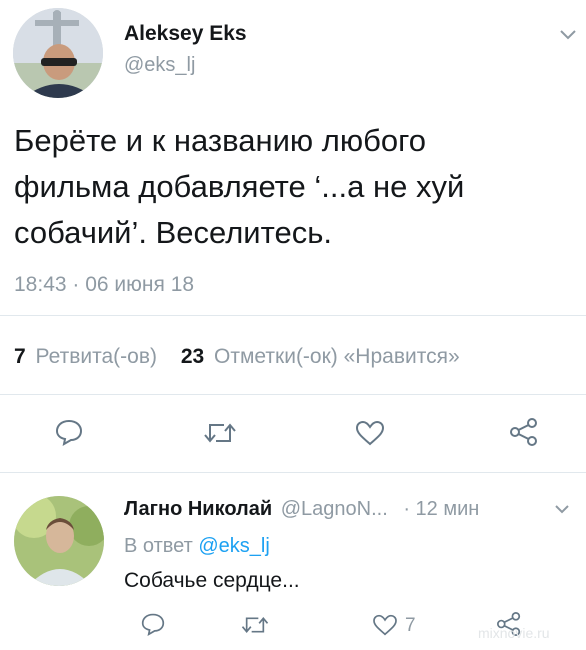 This screenshot has width=586, height=650. I want to click on in-reply-prefix: В ответ, so click(158, 546).